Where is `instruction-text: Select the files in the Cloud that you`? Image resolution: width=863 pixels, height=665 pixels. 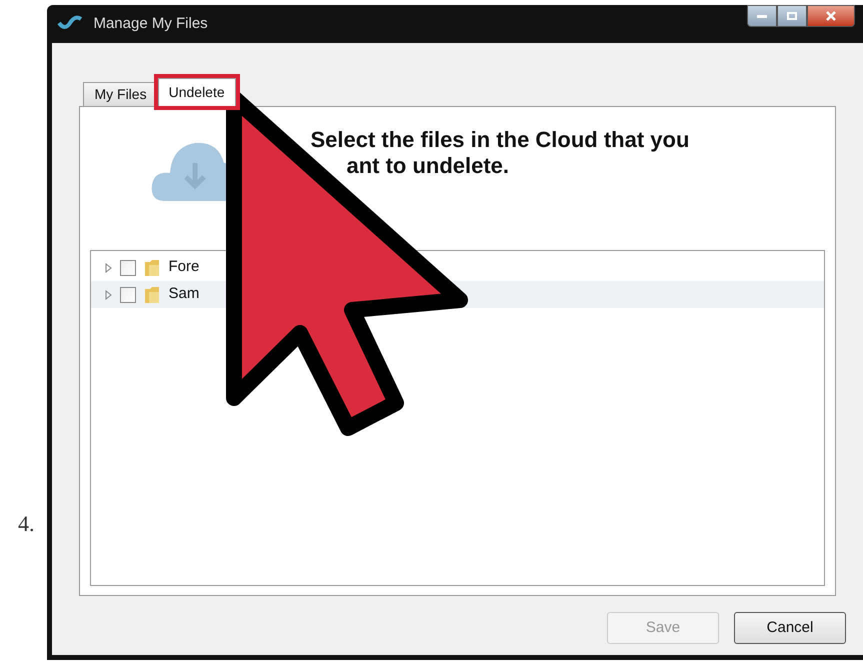
instruction-text: Select the files in the Cloud that you is located at coordinates (500, 140).